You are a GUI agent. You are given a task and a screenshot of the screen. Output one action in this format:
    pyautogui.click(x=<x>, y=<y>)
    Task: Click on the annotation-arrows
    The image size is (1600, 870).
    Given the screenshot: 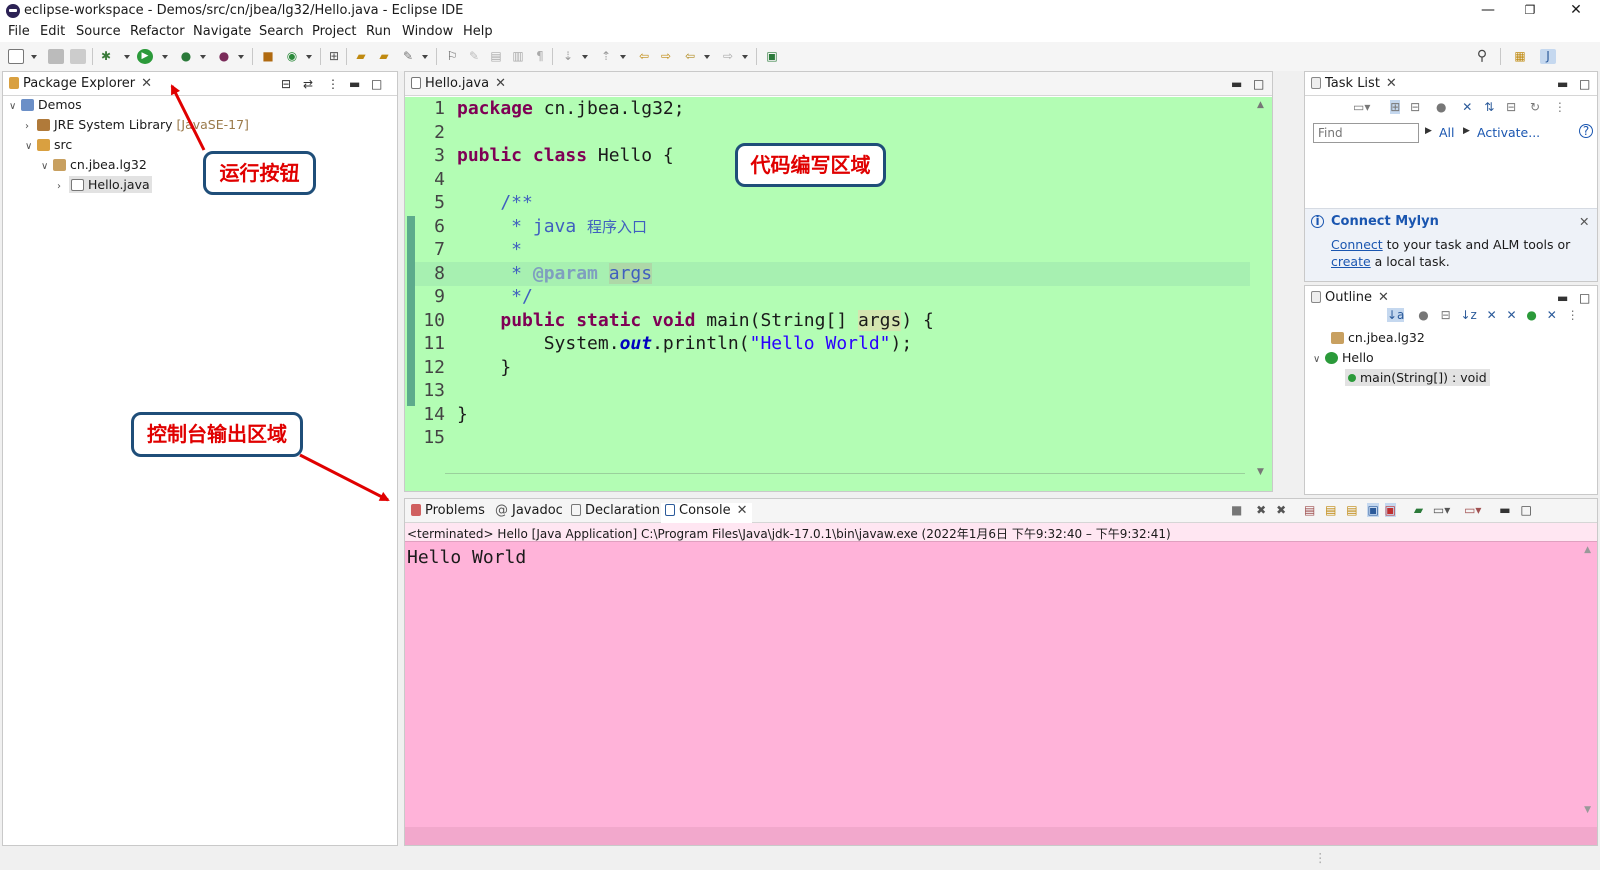 What is the action you would take?
    pyautogui.click(x=280, y=293)
    